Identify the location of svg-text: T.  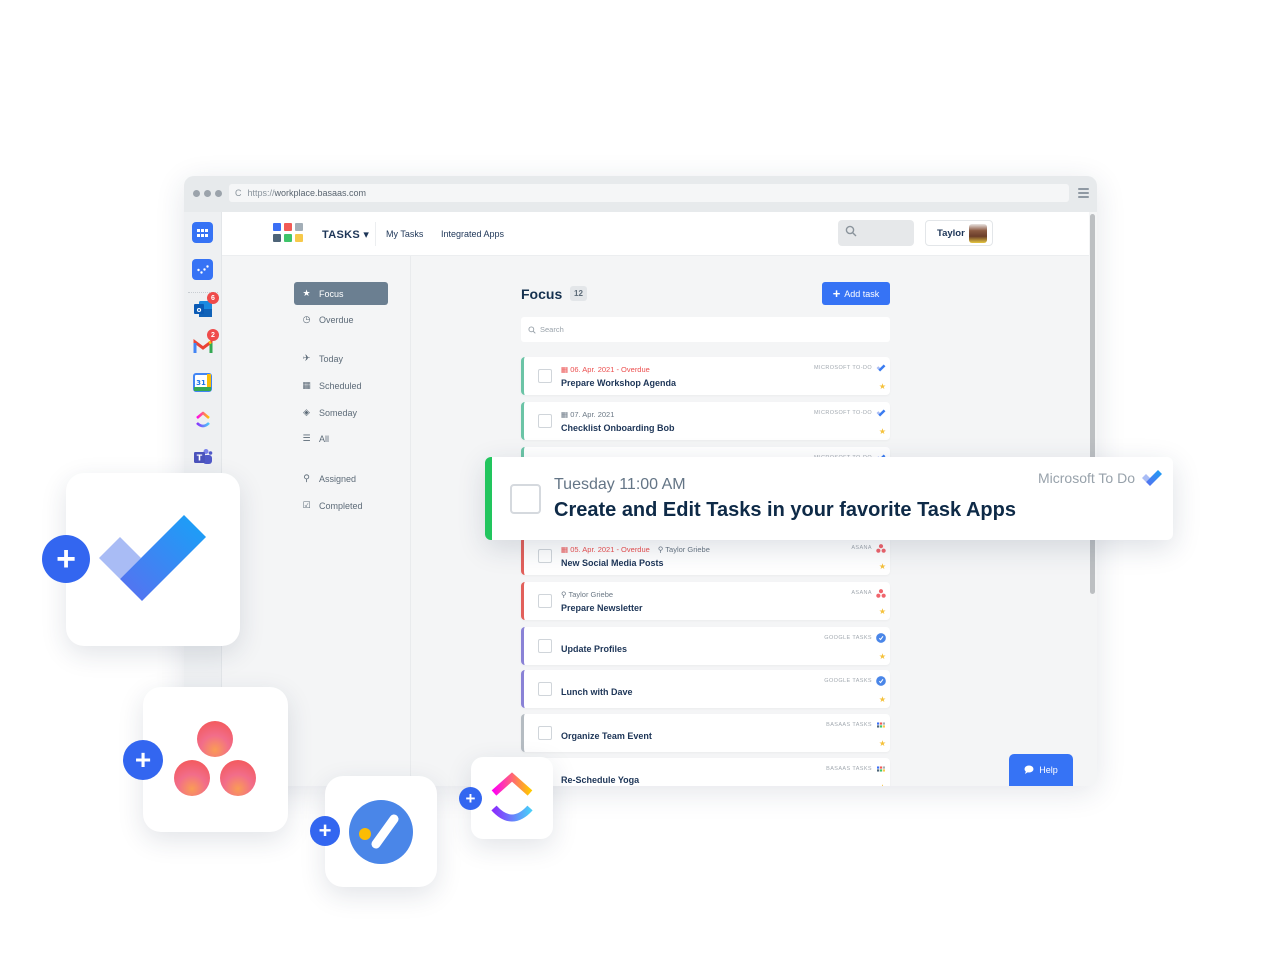
(199, 457).